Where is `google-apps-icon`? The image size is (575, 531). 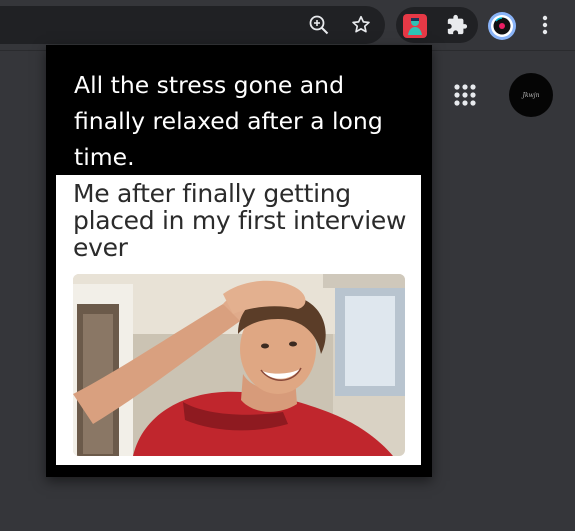
google-apps-icon is located at coordinates (465, 95).